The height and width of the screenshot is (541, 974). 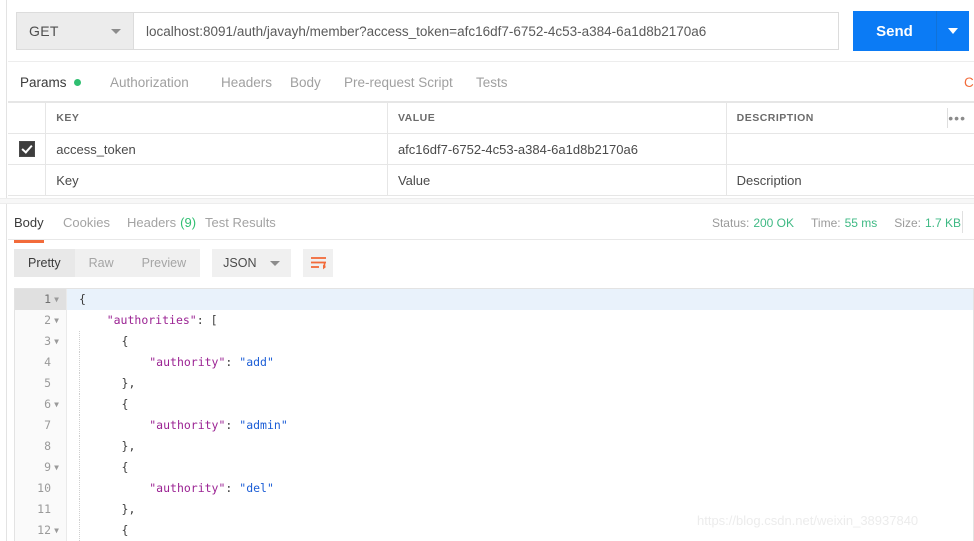 What do you see at coordinates (774, 222) in the screenshot?
I see `status-value: 200 OK` at bounding box center [774, 222].